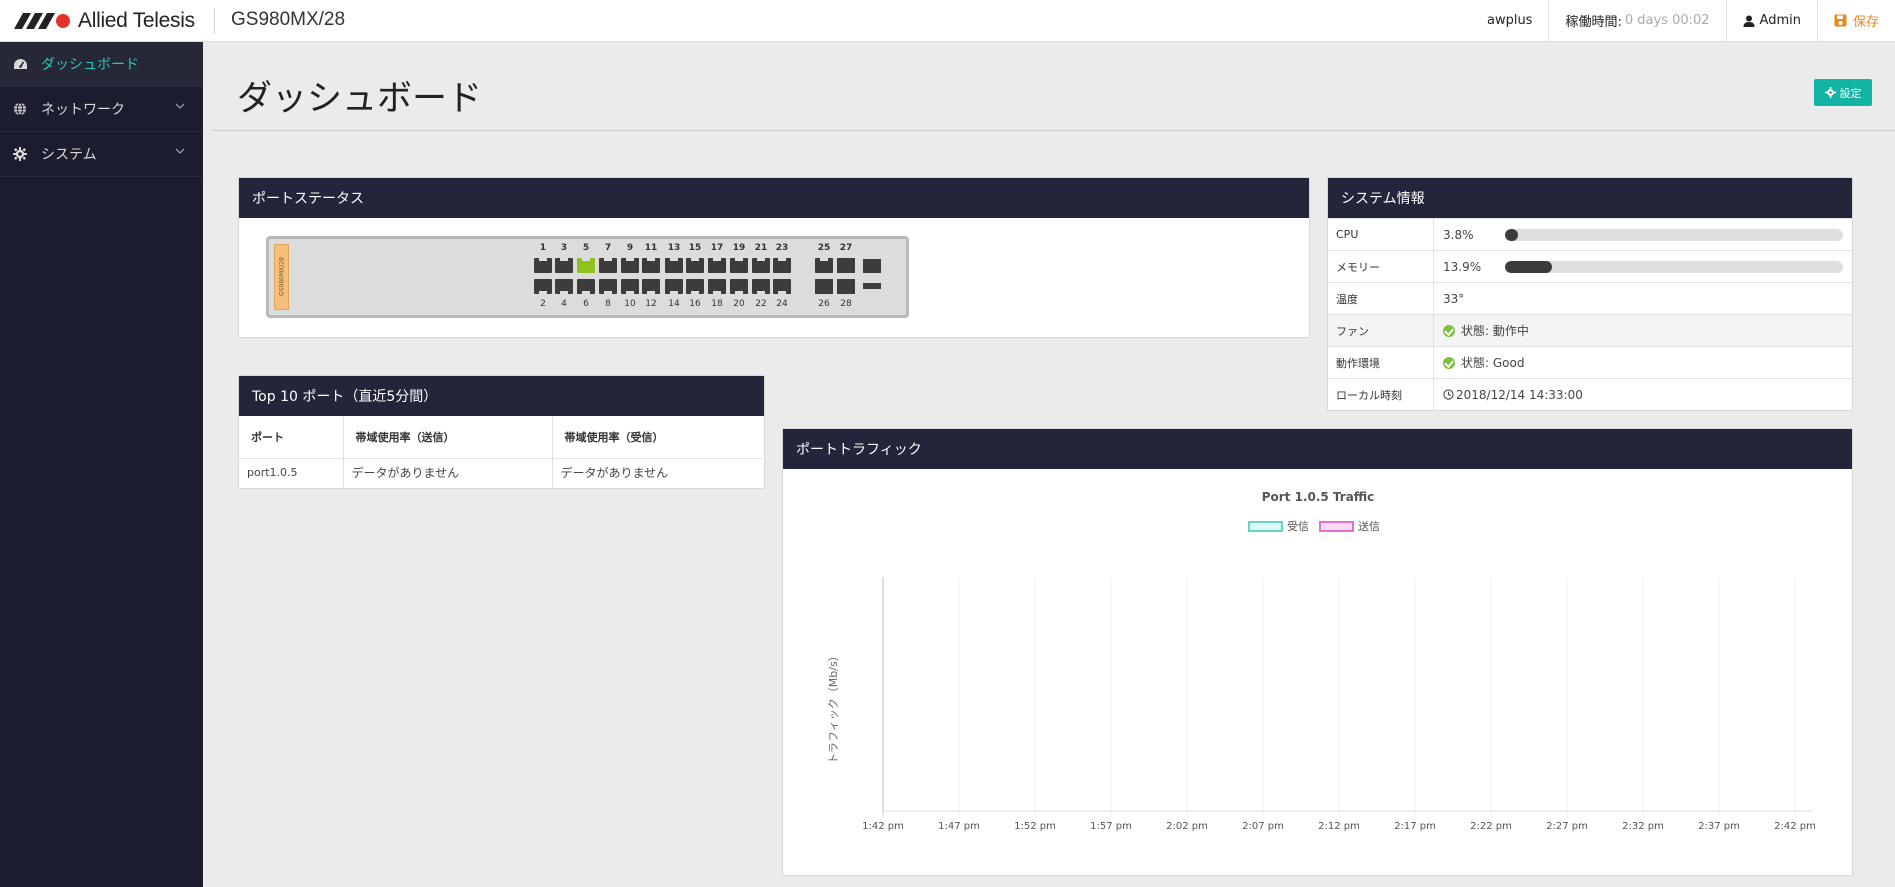  Describe the element at coordinates (101, 154) in the screenshot. I see `sidebar-item-system: システム` at that location.